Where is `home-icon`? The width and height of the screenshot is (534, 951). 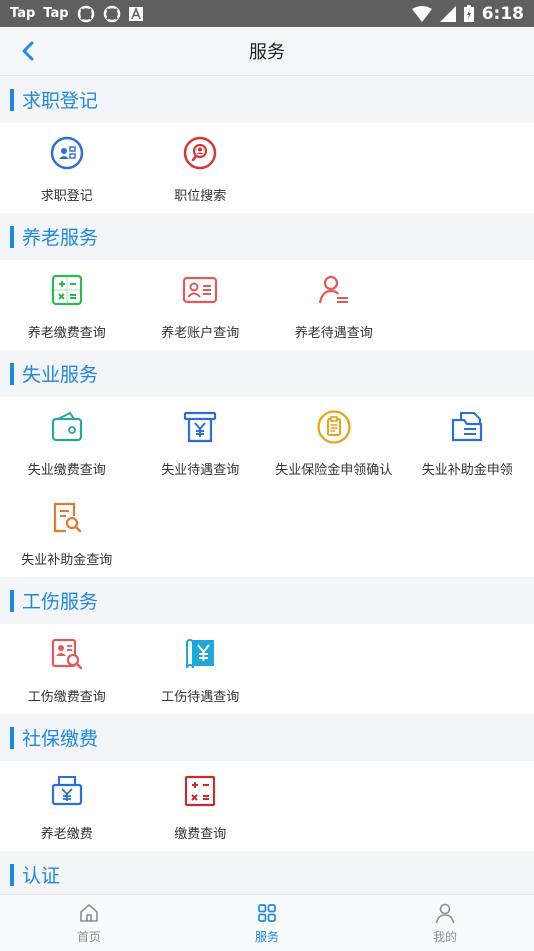 home-icon is located at coordinates (89, 913).